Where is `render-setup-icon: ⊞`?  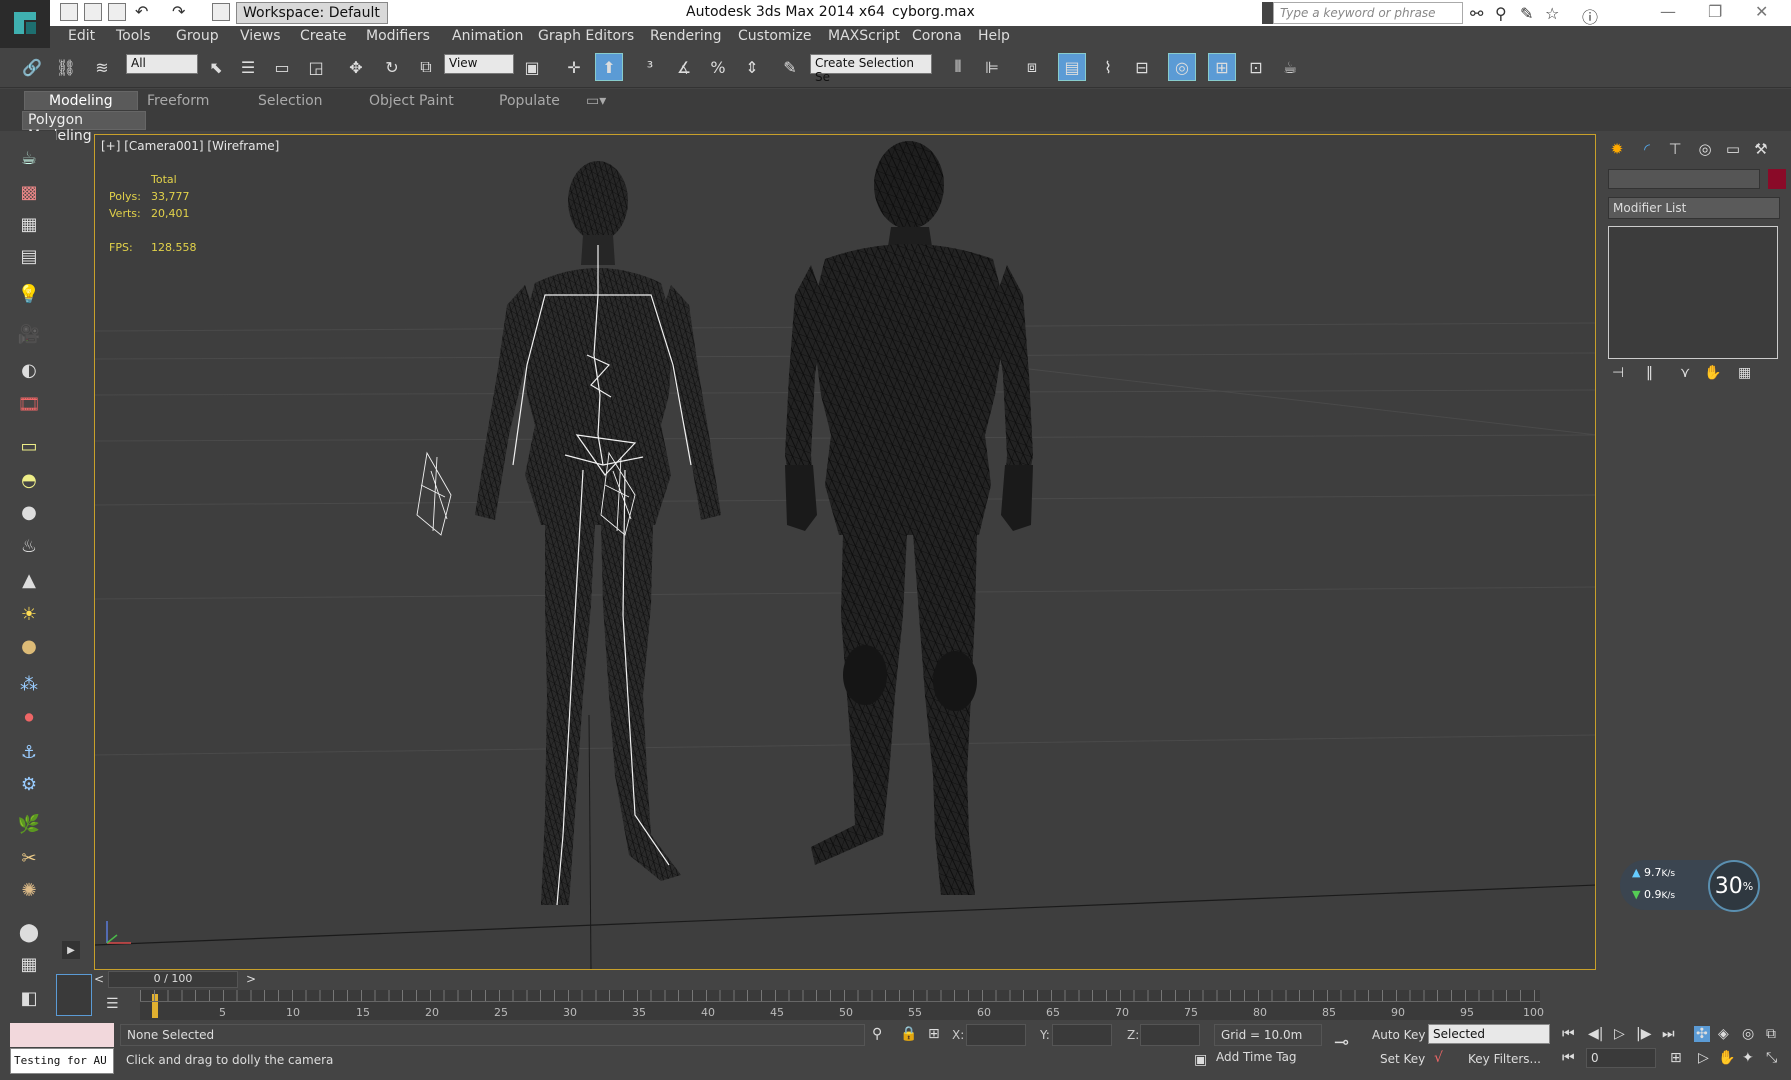
render-setup-icon: ⊞ is located at coordinates (1222, 67).